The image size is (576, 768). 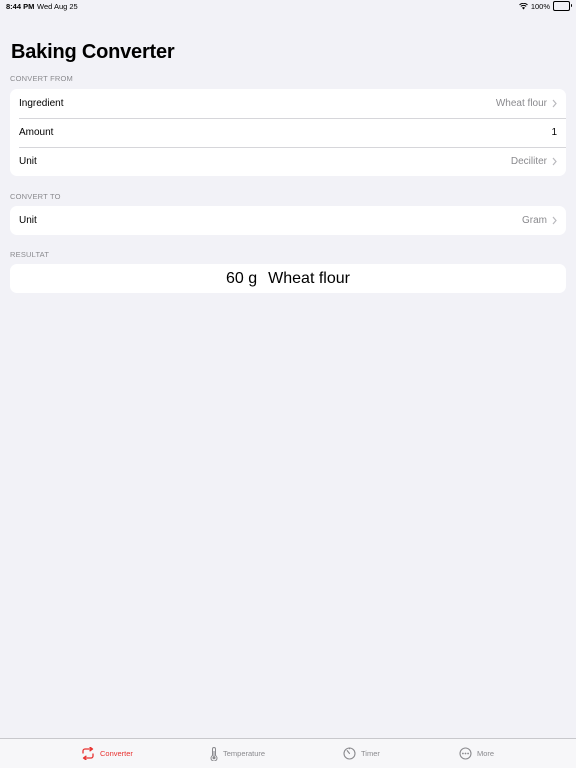 I want to click on result-amount: 60 g, so click(x=242, y=278).